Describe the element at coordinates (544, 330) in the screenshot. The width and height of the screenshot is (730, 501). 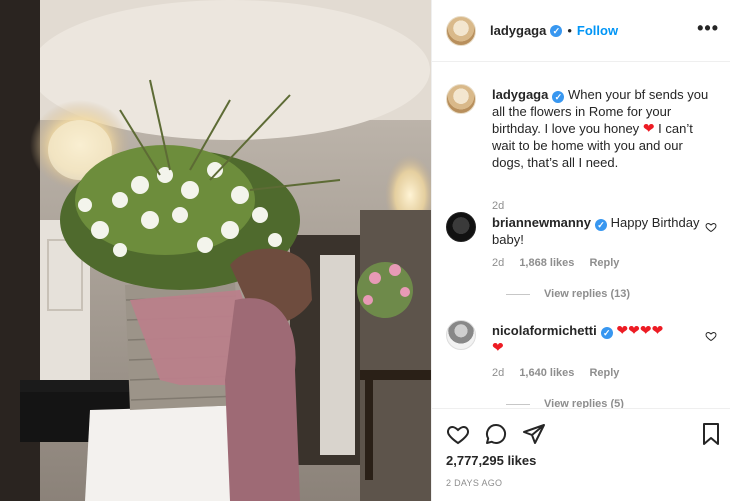
I see `comment-username: nicolaformichetti` at that location.